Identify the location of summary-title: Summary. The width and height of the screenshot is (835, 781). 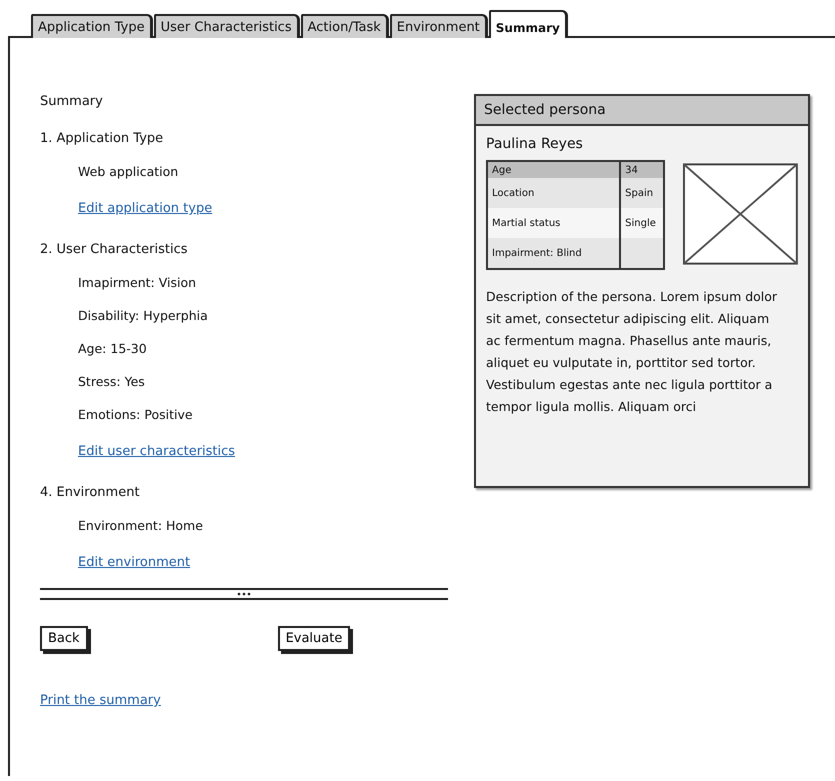
(72, 101).